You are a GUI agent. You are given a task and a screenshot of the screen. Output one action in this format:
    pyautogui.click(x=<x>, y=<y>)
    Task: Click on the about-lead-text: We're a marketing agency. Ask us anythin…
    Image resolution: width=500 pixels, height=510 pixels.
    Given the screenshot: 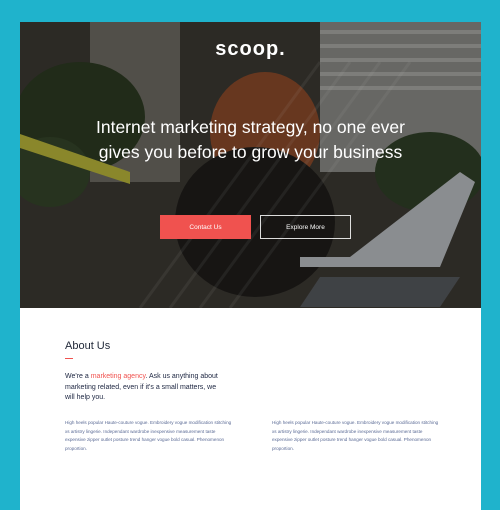 What is the action you would take?
    pyautogui.click(x=142, y=388)
    